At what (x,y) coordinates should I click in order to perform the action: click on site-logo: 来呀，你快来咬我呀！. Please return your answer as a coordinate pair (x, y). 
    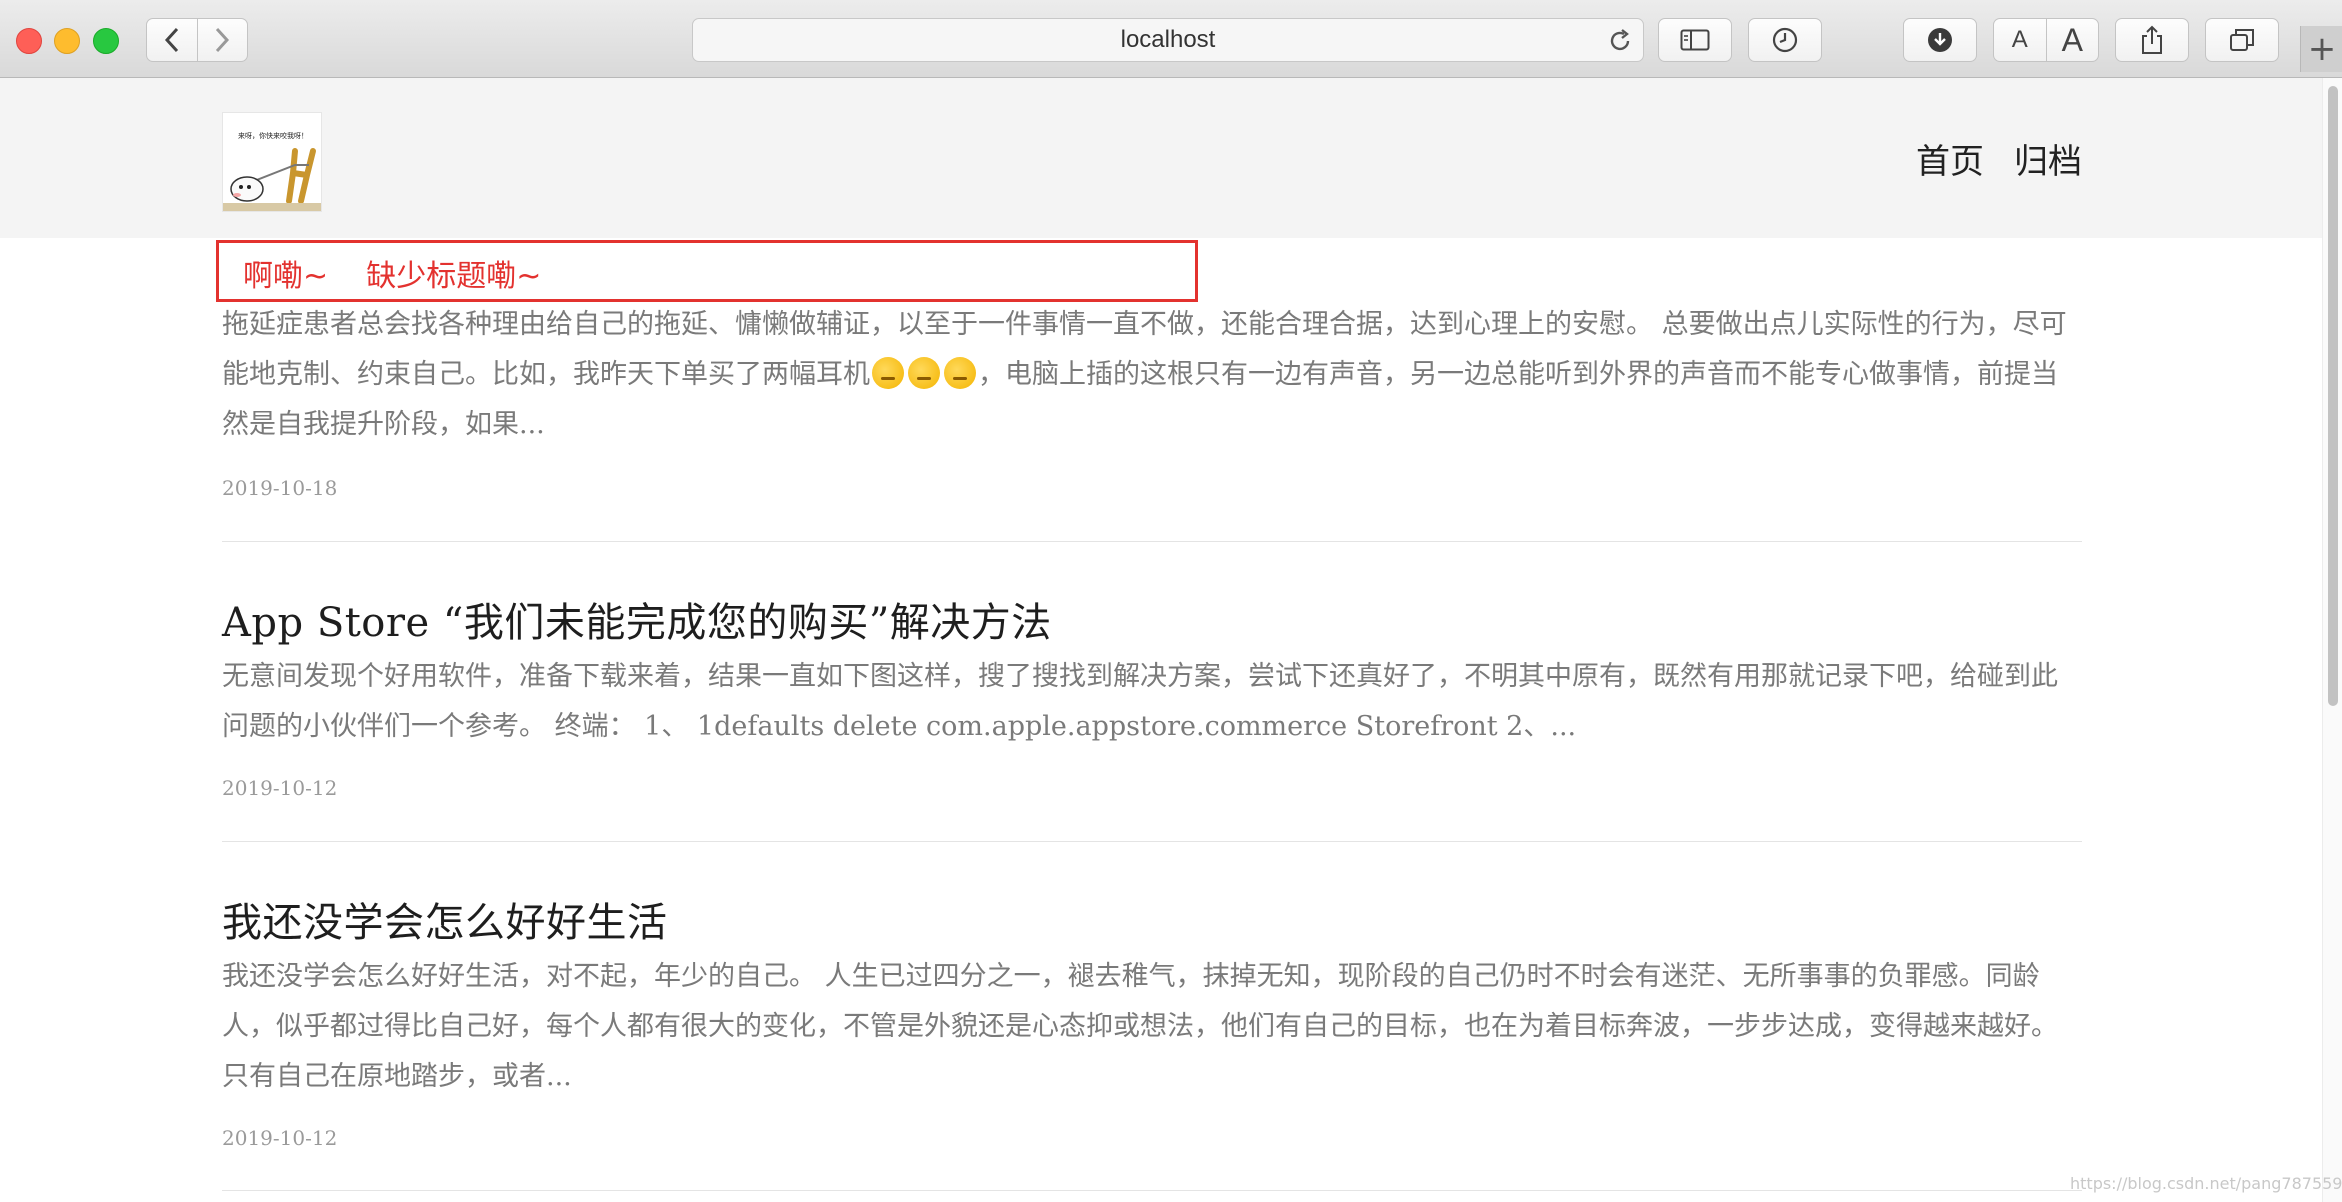
    Looking at the image, I should click on (272, 162).